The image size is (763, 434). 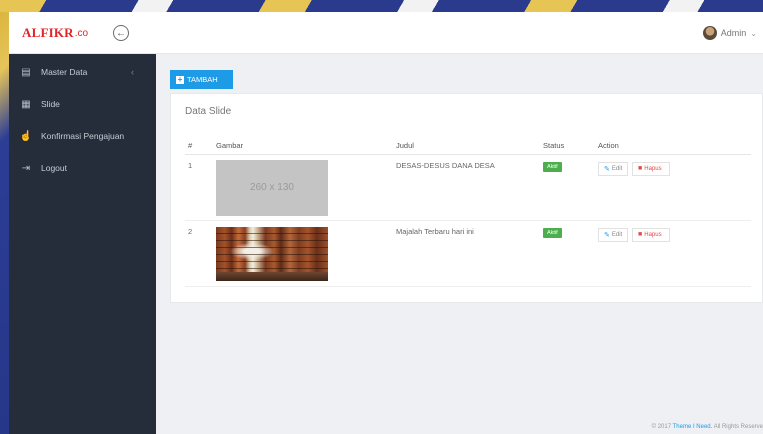 I want to click on user-name: Admin, so click(x=733, y=33).